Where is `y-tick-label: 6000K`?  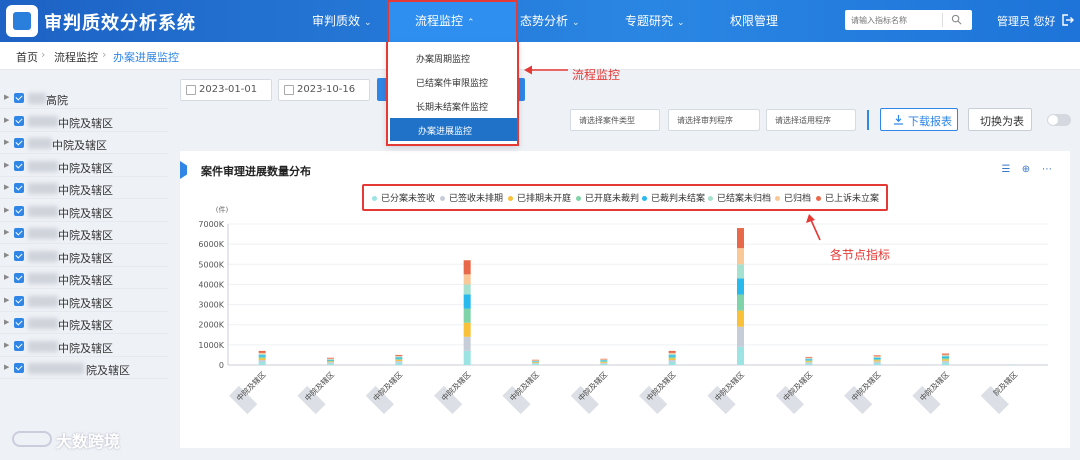 y-tick-label: 6000K is located at coordinates (211, 244).